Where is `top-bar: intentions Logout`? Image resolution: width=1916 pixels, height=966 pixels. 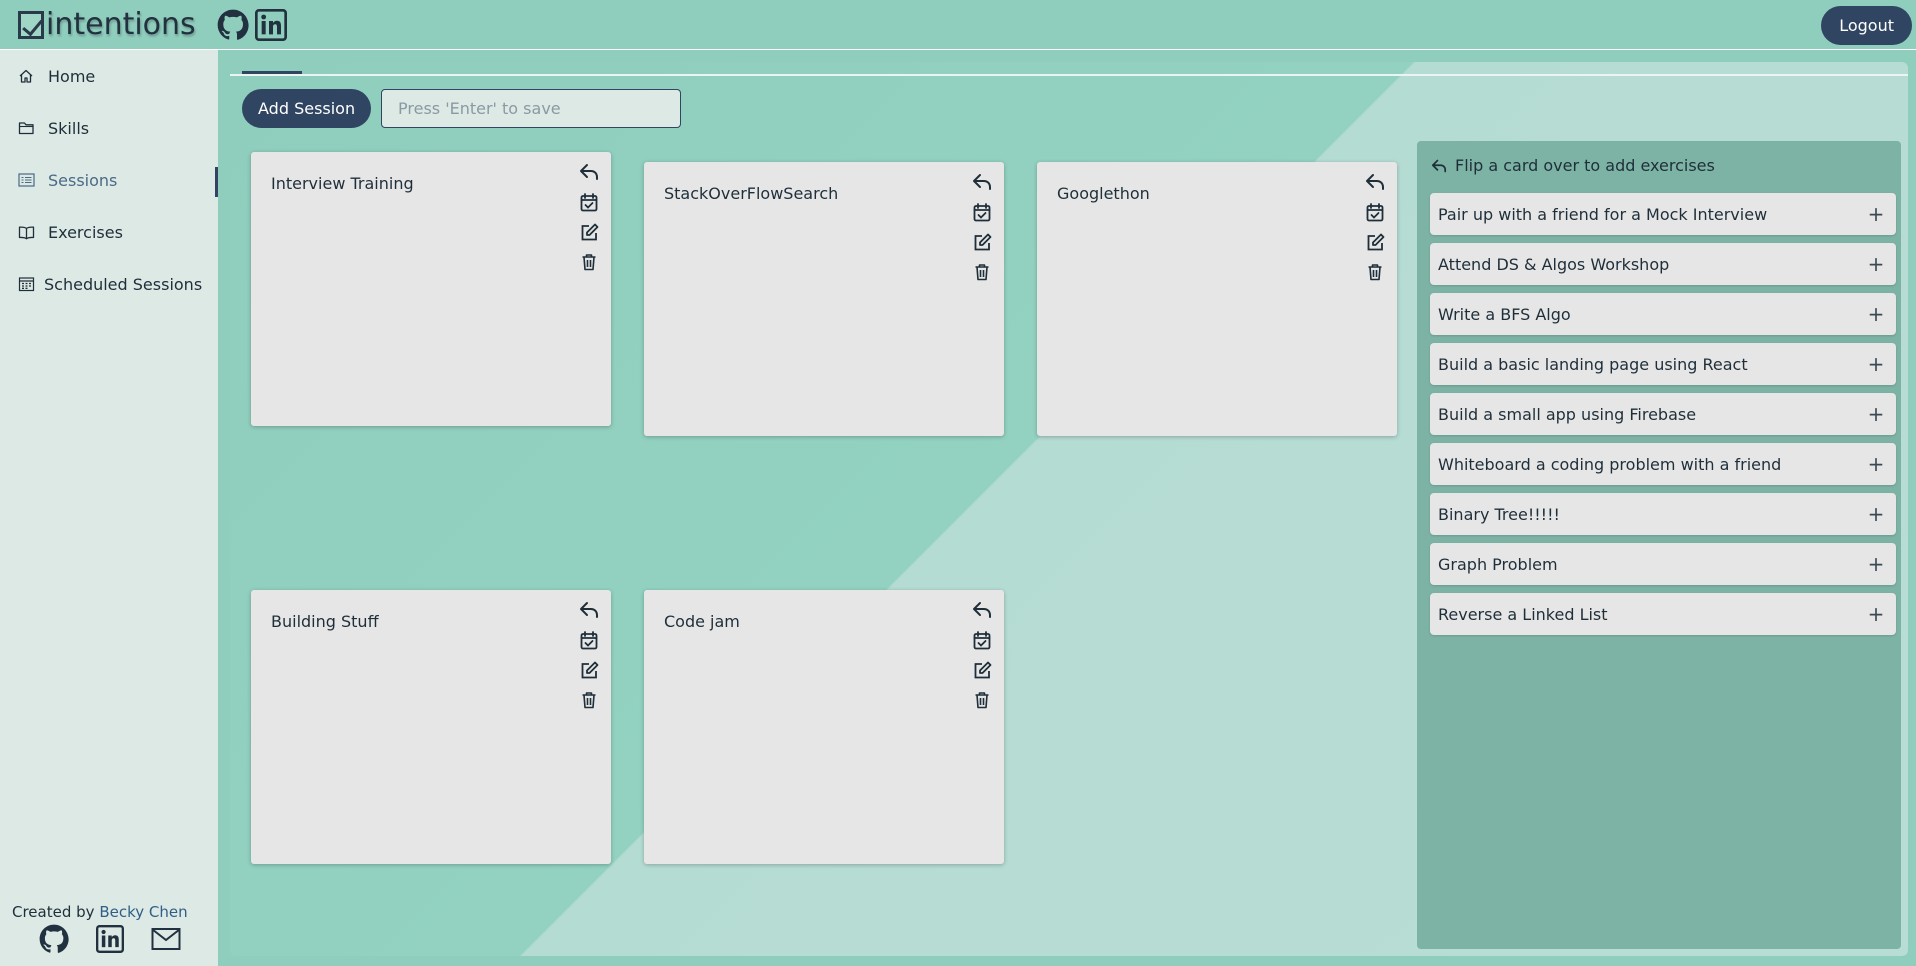 top-bar: intentions Logout is located at coordinates (958, 25).